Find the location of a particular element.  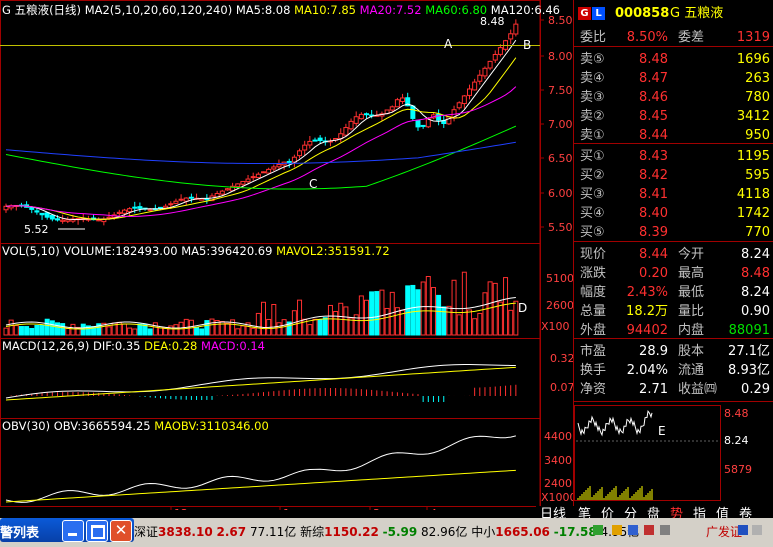

y-tick-label: 0.32 is located at coordinates (561, 358).